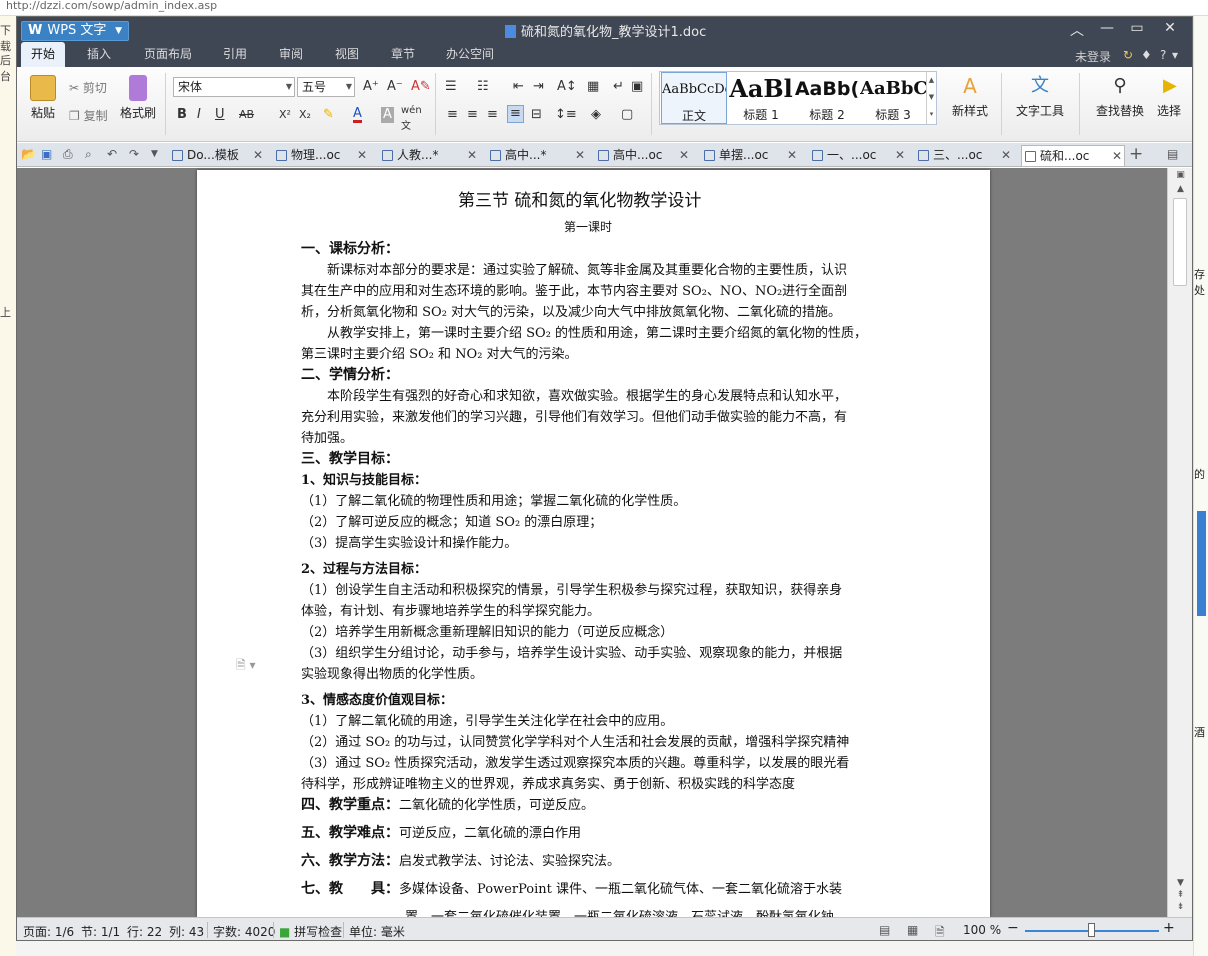 This screenshot has height=956, width=1208. What do you see at coordinates (326, 87) in the screenshot?
I see `font-size-select: 五号 ▼` at bounding box center [326, 87].